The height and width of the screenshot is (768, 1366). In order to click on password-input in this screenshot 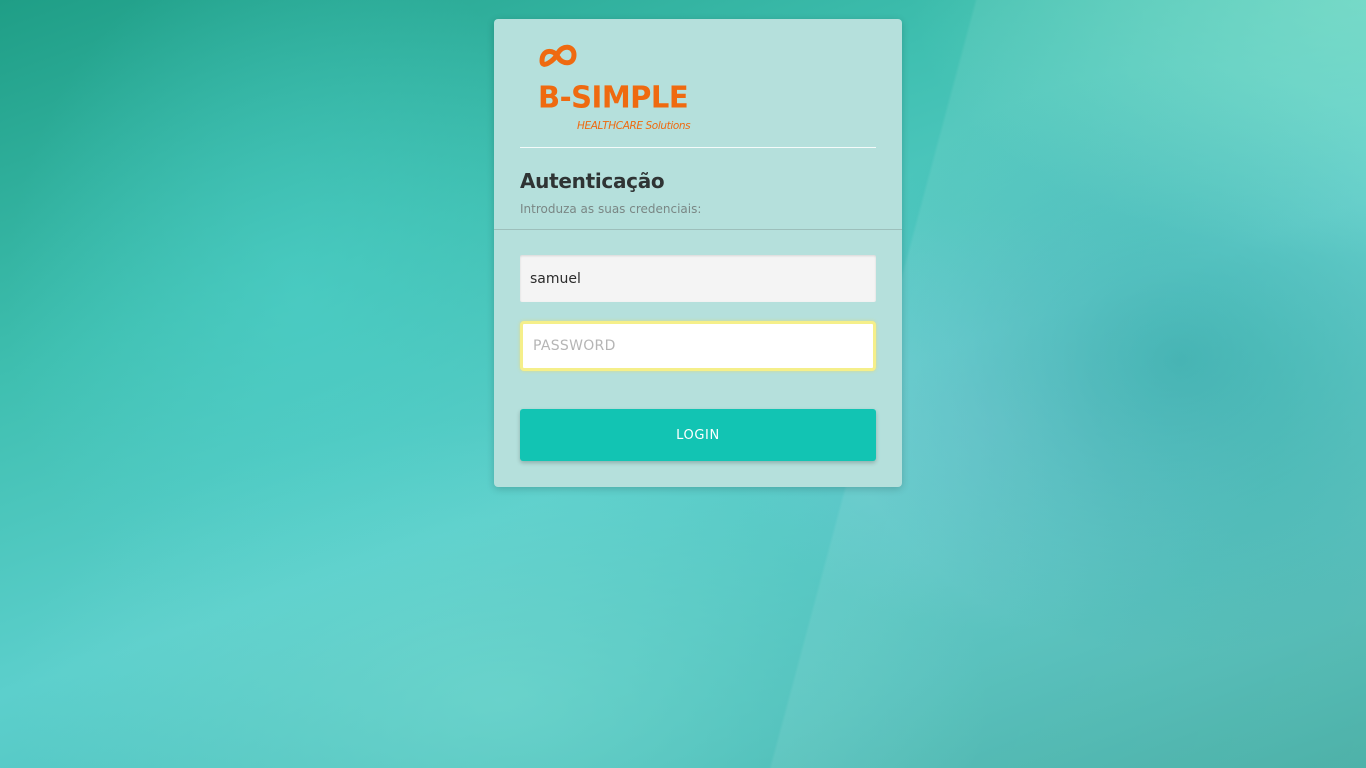, I will do `click(698, 346)`.